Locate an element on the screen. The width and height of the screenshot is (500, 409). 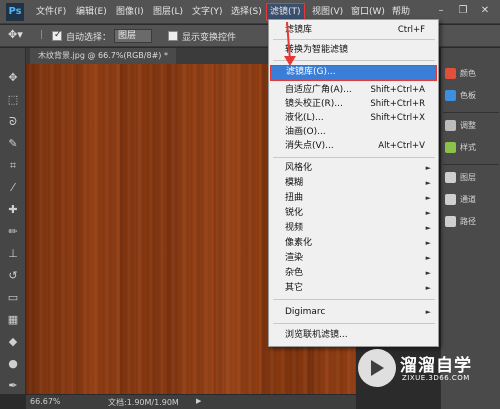
paths-panel-icon is located at coordinates (450, 221).